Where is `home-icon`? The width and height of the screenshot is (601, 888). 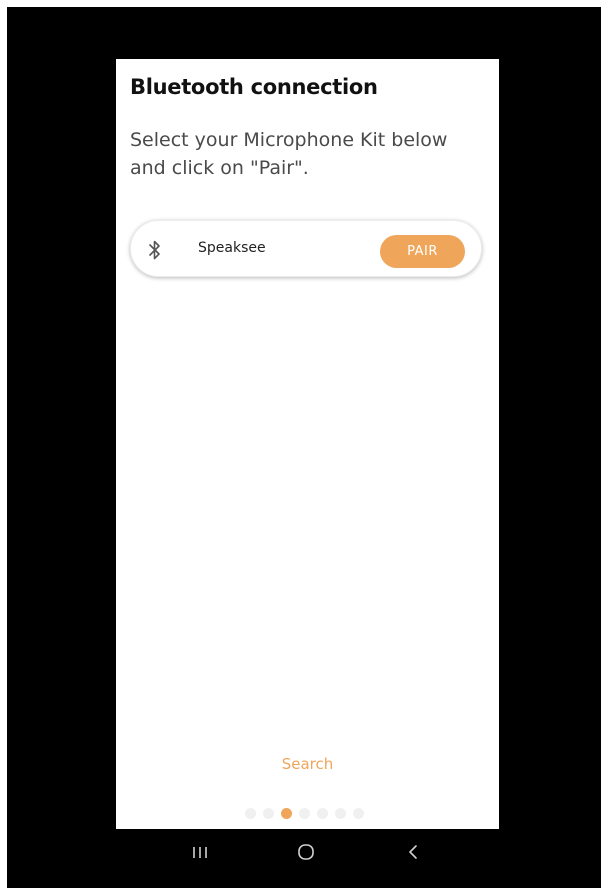
home-icon is located at coordinates (306, 852).